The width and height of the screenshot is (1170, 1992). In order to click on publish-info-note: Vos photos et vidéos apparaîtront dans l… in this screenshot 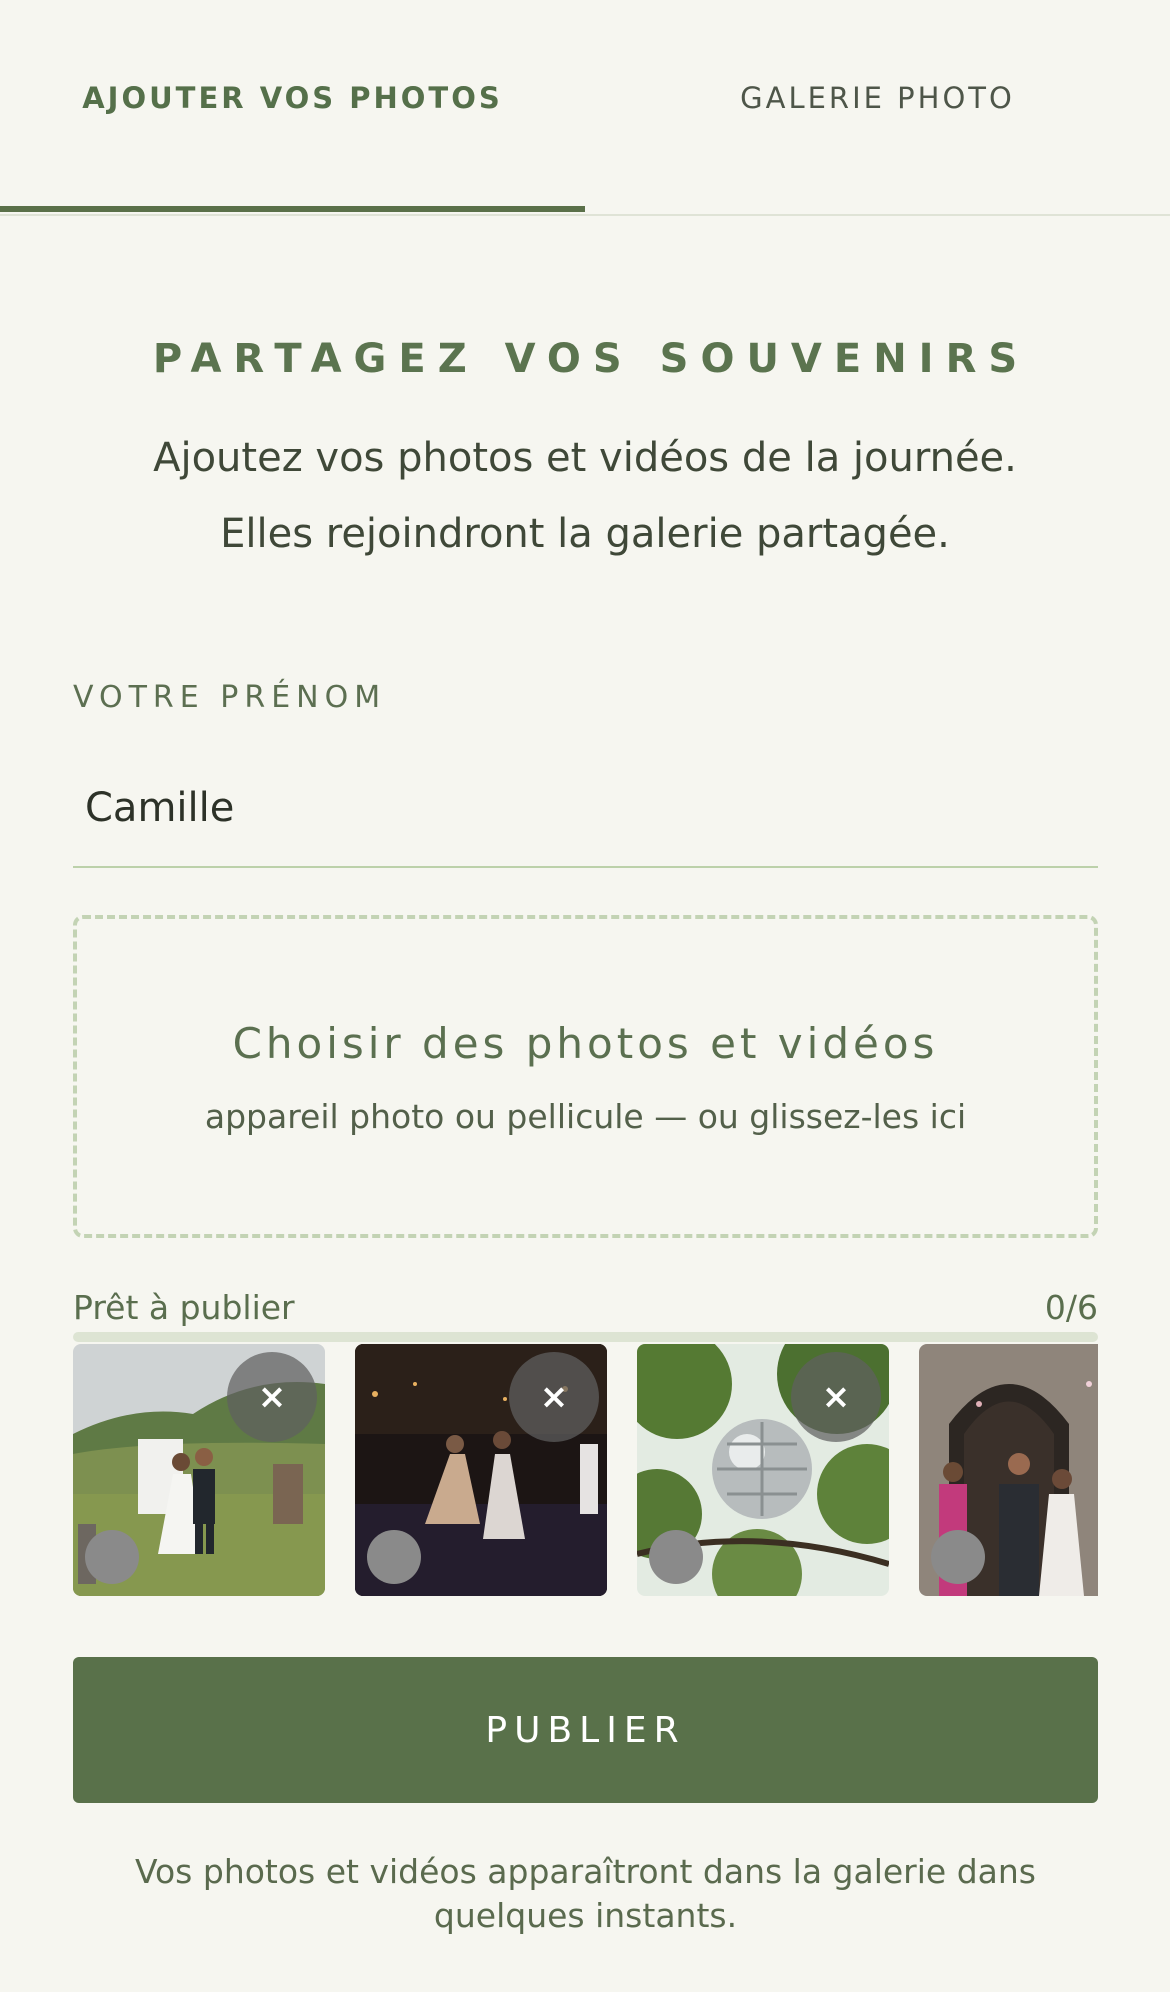, I will do `click(585, 1893)`.